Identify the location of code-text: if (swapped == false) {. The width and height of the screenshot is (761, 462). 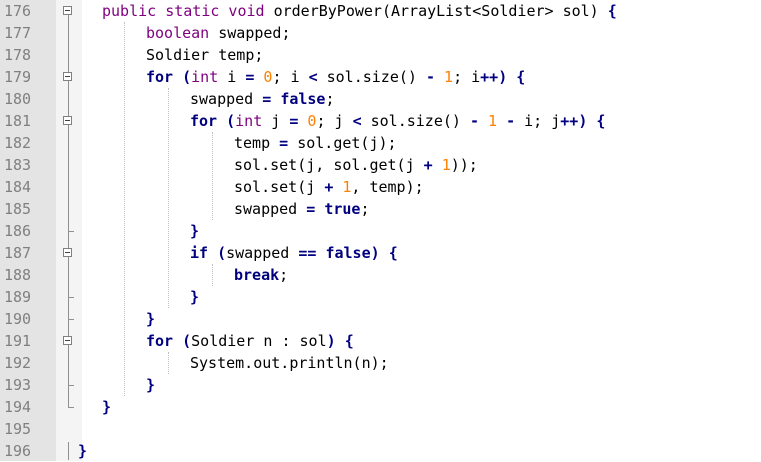
(294, 253).